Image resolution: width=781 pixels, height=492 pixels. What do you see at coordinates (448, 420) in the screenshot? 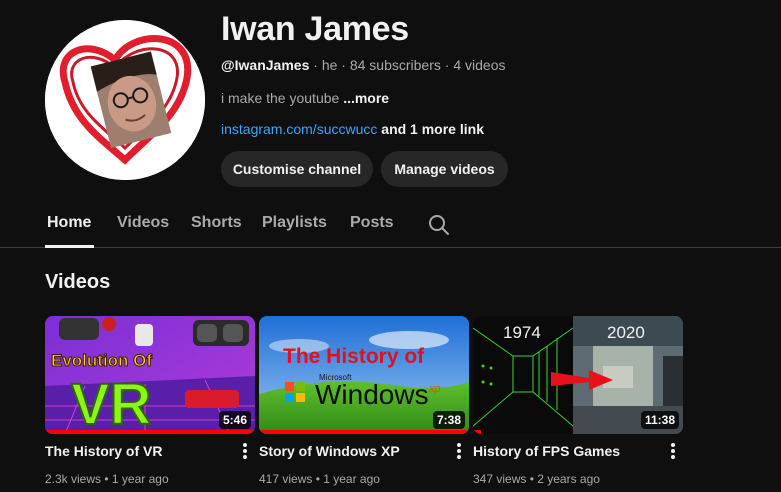
I see `video-duration: 7:38` at bounding box center [448, 420].